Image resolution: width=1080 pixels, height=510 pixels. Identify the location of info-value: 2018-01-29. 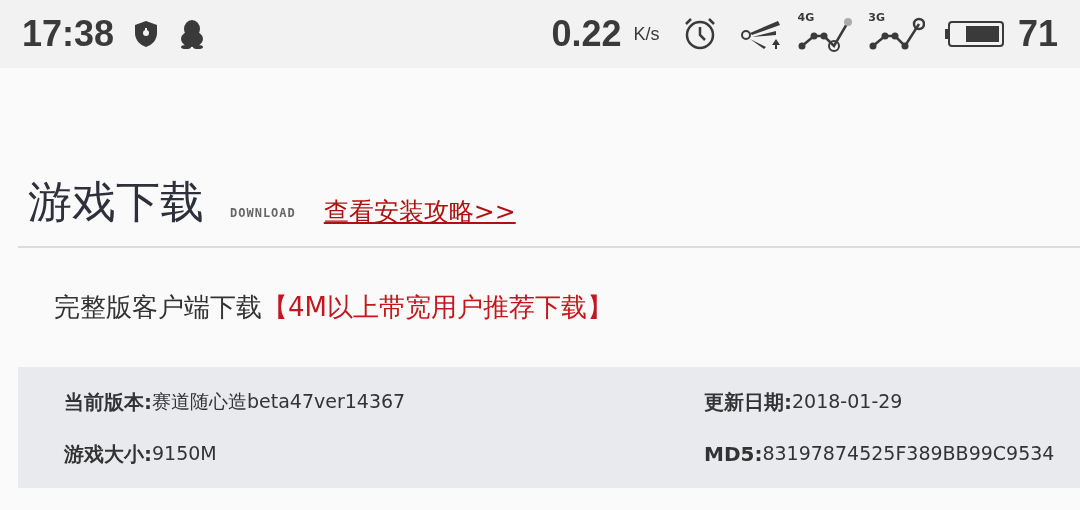
(847, 401).